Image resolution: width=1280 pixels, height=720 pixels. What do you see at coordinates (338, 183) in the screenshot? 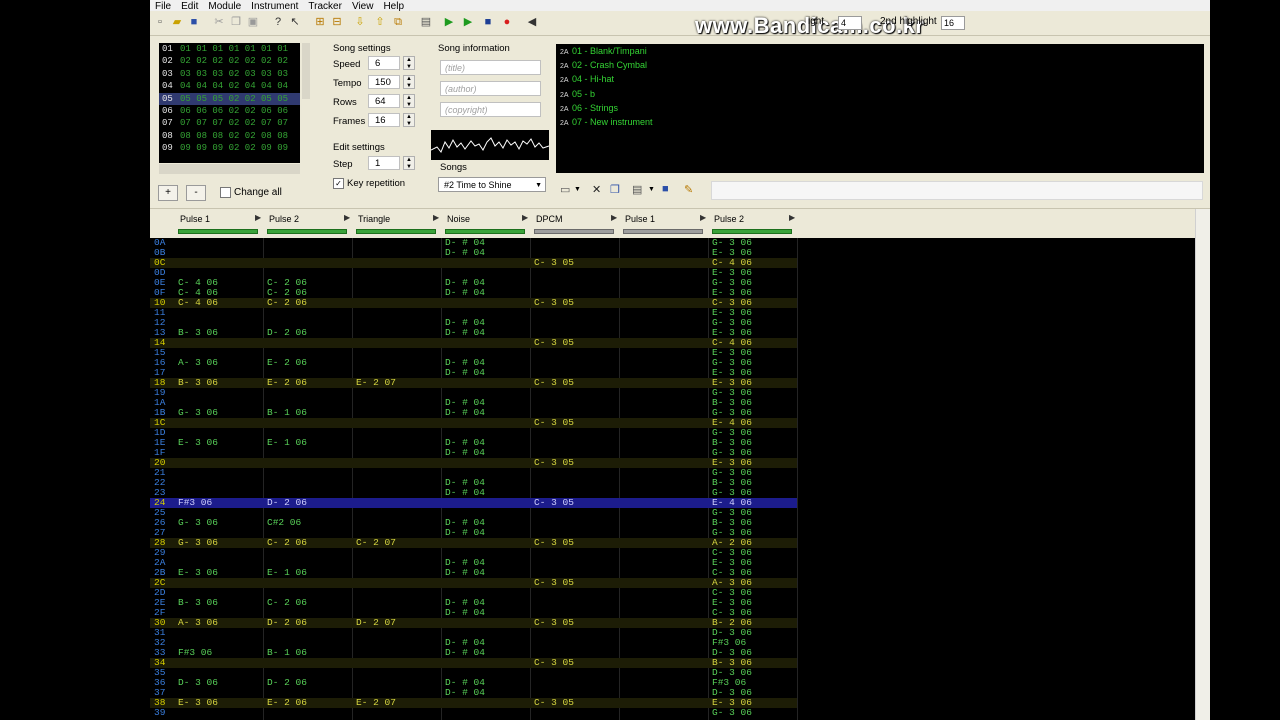
I see `checkbox-checked-icon: ✓` at bounding box center [338, 183].